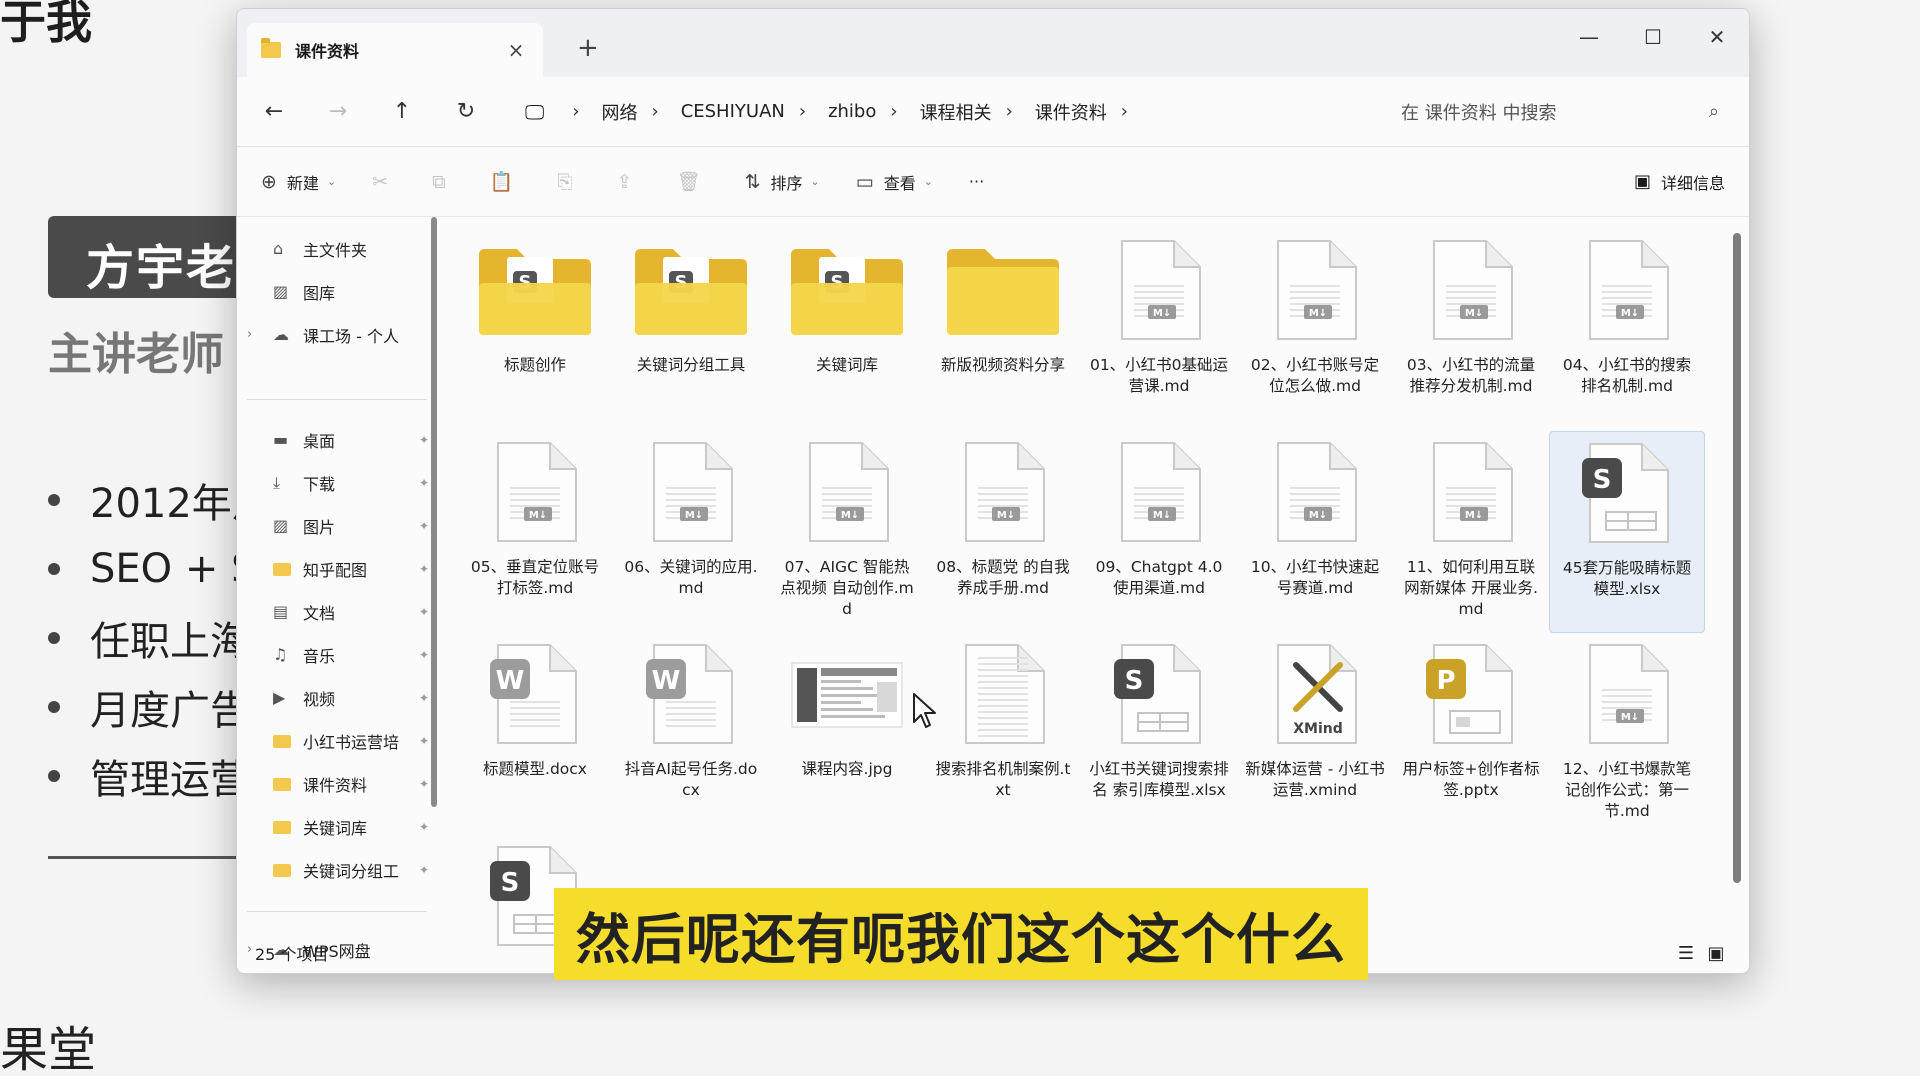 The width and height of the screenshot is (1920, 1076). Describe the element at coordinates (1560, 112) in the screenshot. I see `search-input: 在 课件资料 中搜索 ⌕` at that location.